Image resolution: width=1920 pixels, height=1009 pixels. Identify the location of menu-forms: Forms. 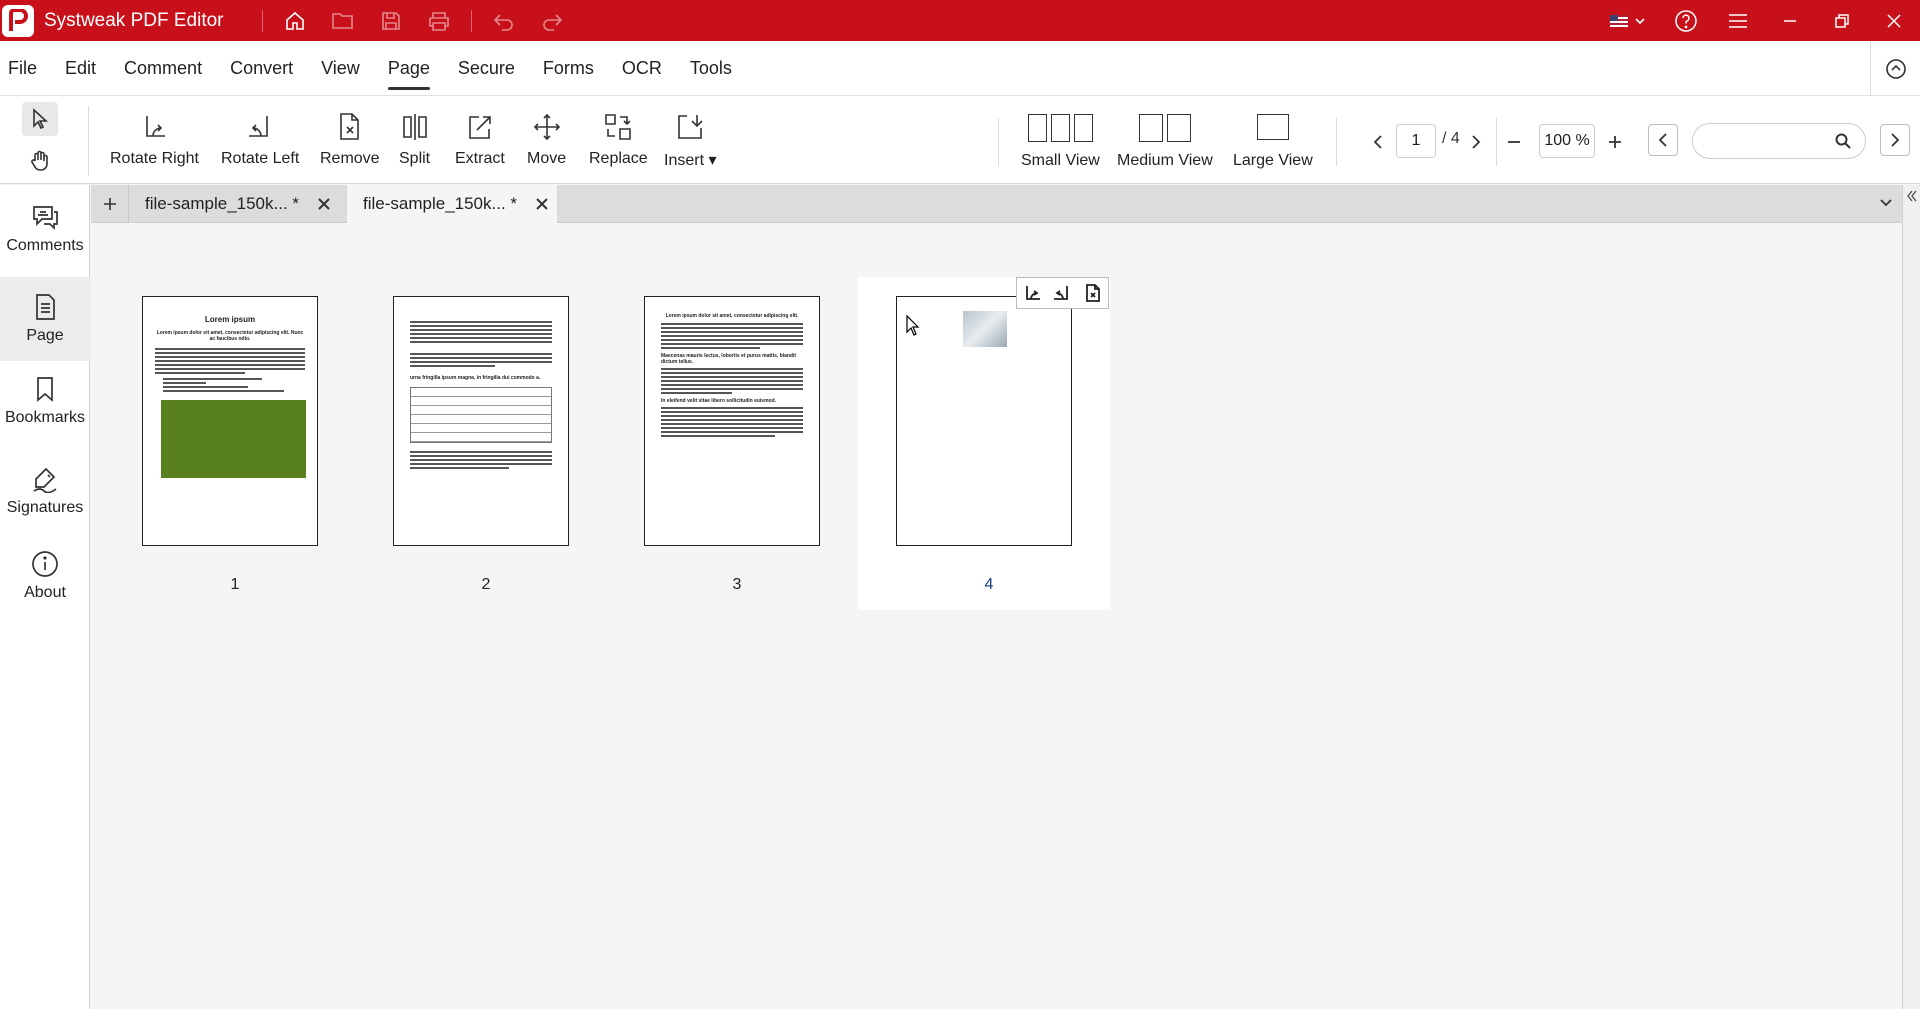
(568, 68).